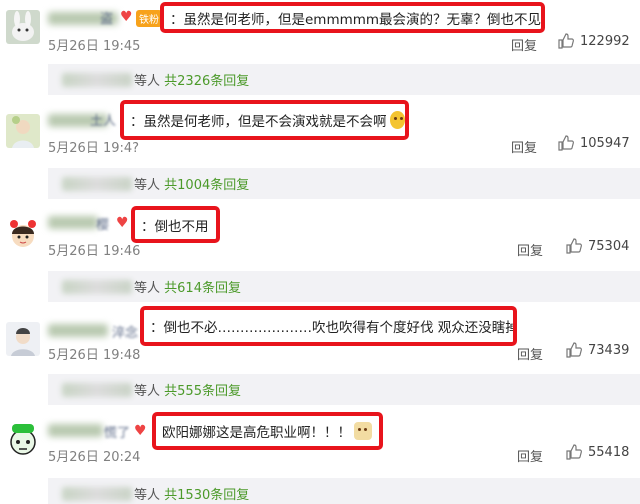  What do you see at coordinates (344, 79) in the screenshot?
I see `sub-reply-bar: 等人 共2326条回复` at bounding box center [344, 79].